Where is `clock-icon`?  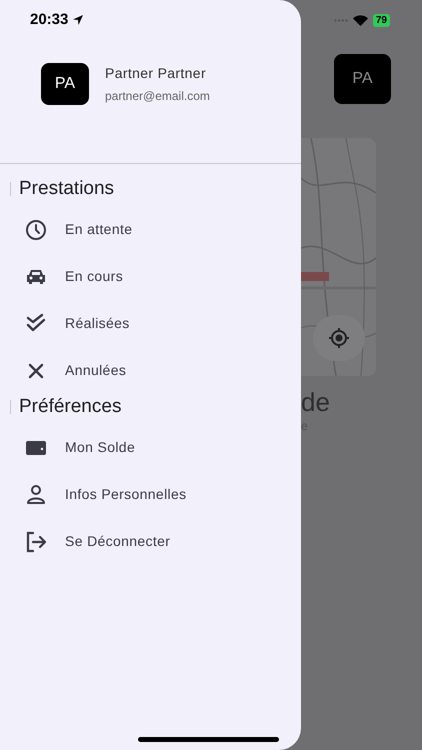 clock-icon is located at coordinates (36, 230).